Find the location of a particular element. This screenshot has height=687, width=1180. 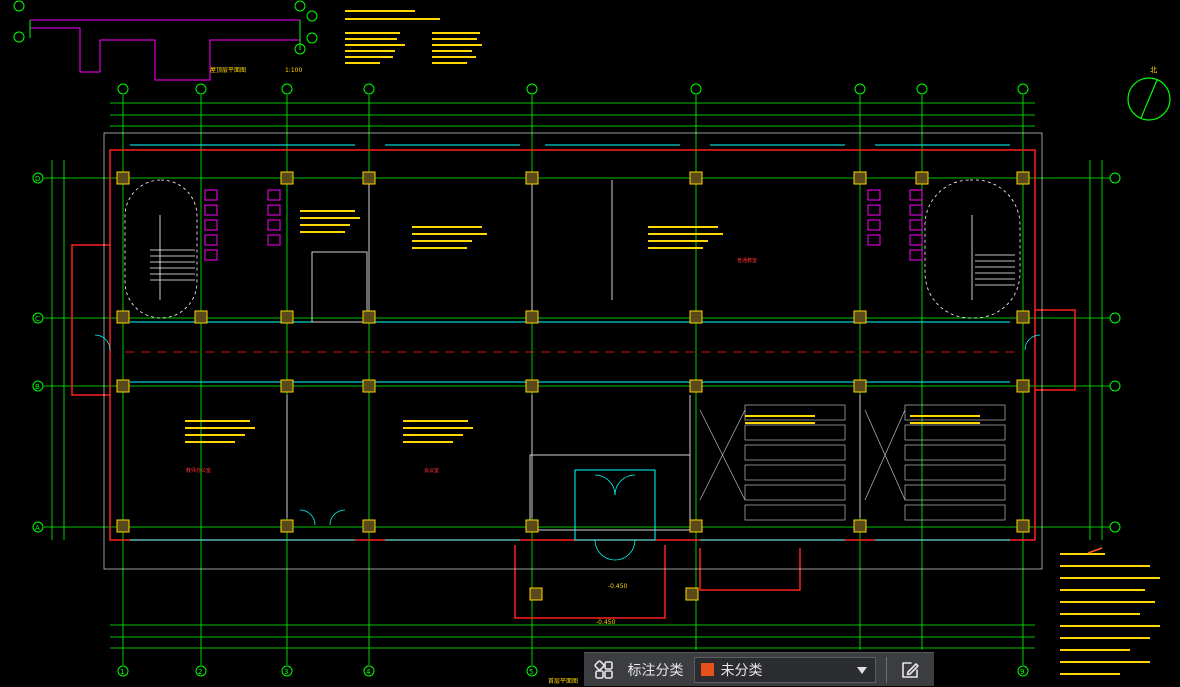

axis-label-3: 3 is located at coordinates (286, 672).